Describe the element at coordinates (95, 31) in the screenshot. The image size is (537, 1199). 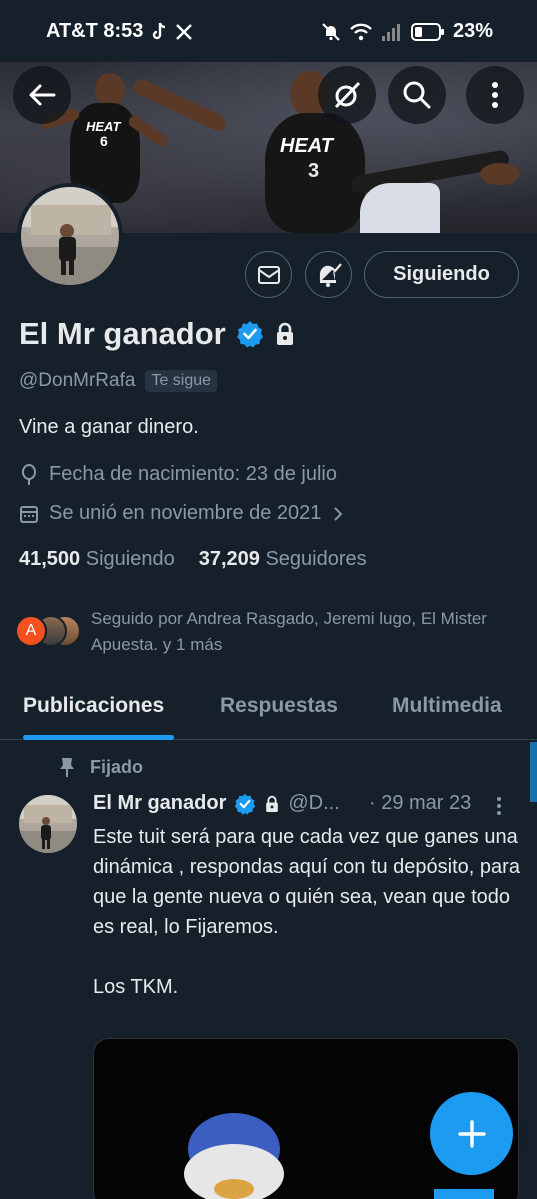
I see `carrier-time: AT&T 8:53` at that location.